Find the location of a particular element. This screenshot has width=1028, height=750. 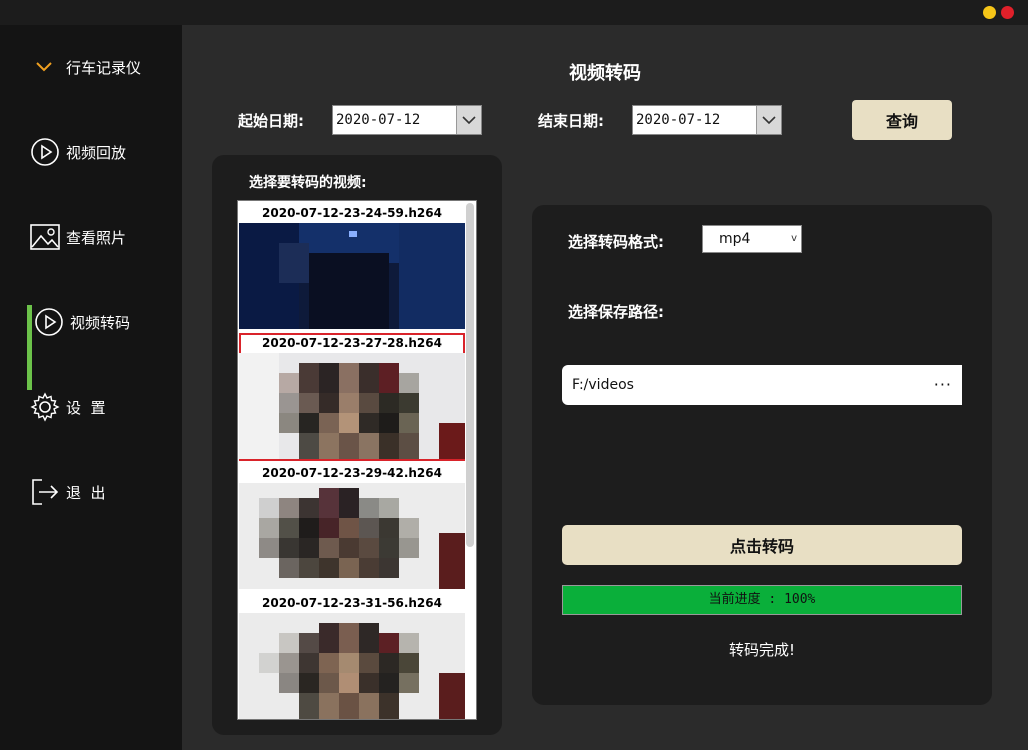

video-list-item: 2020-07-12-23-27-28.h264 is located at coordinates (352, 397).